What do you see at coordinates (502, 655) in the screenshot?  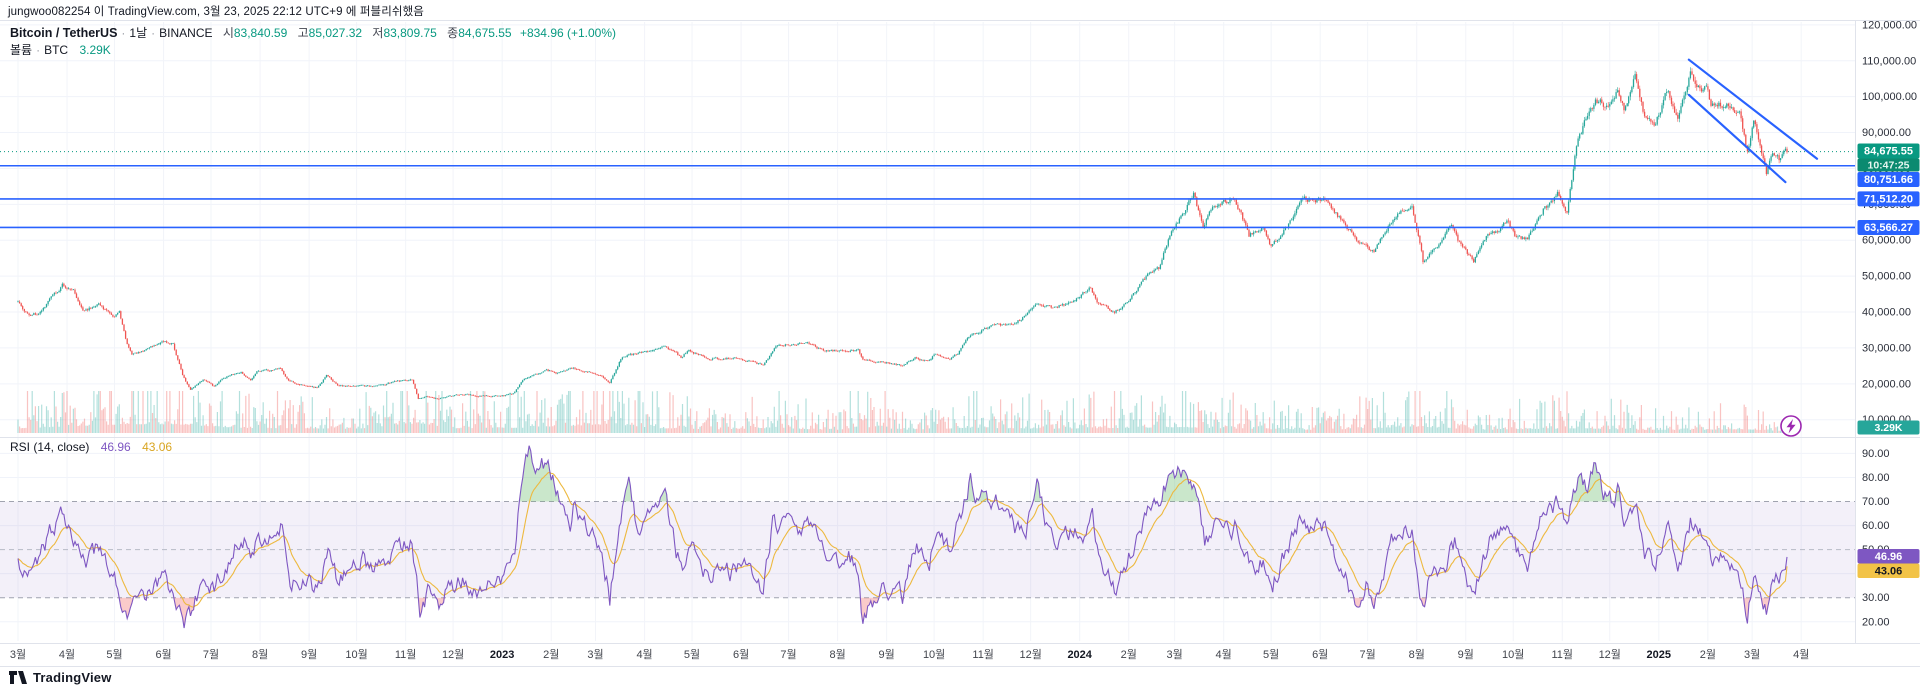 I see `svg-text: 2023` at bounding box center [502, 655].